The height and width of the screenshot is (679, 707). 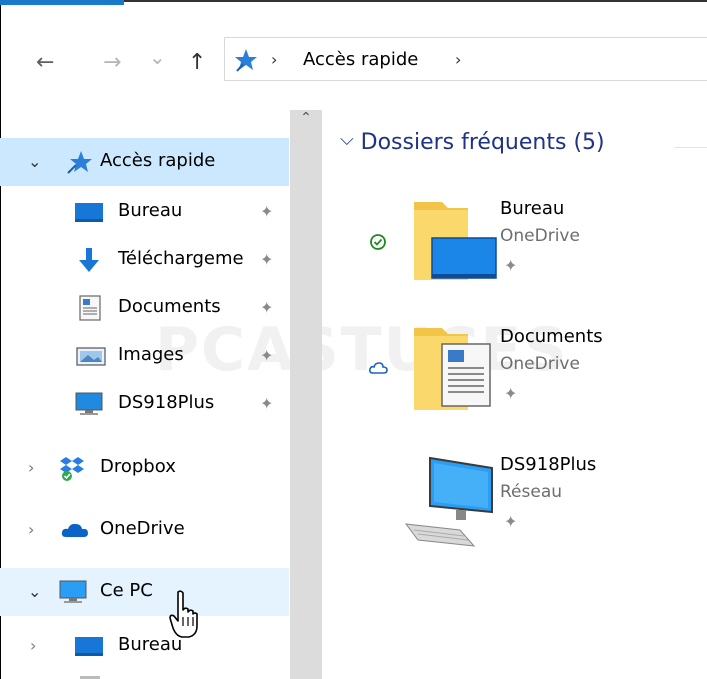 I want to click on sidebar-item-this-pc: ⌄ Ce PC, so click(x=144, y=592).